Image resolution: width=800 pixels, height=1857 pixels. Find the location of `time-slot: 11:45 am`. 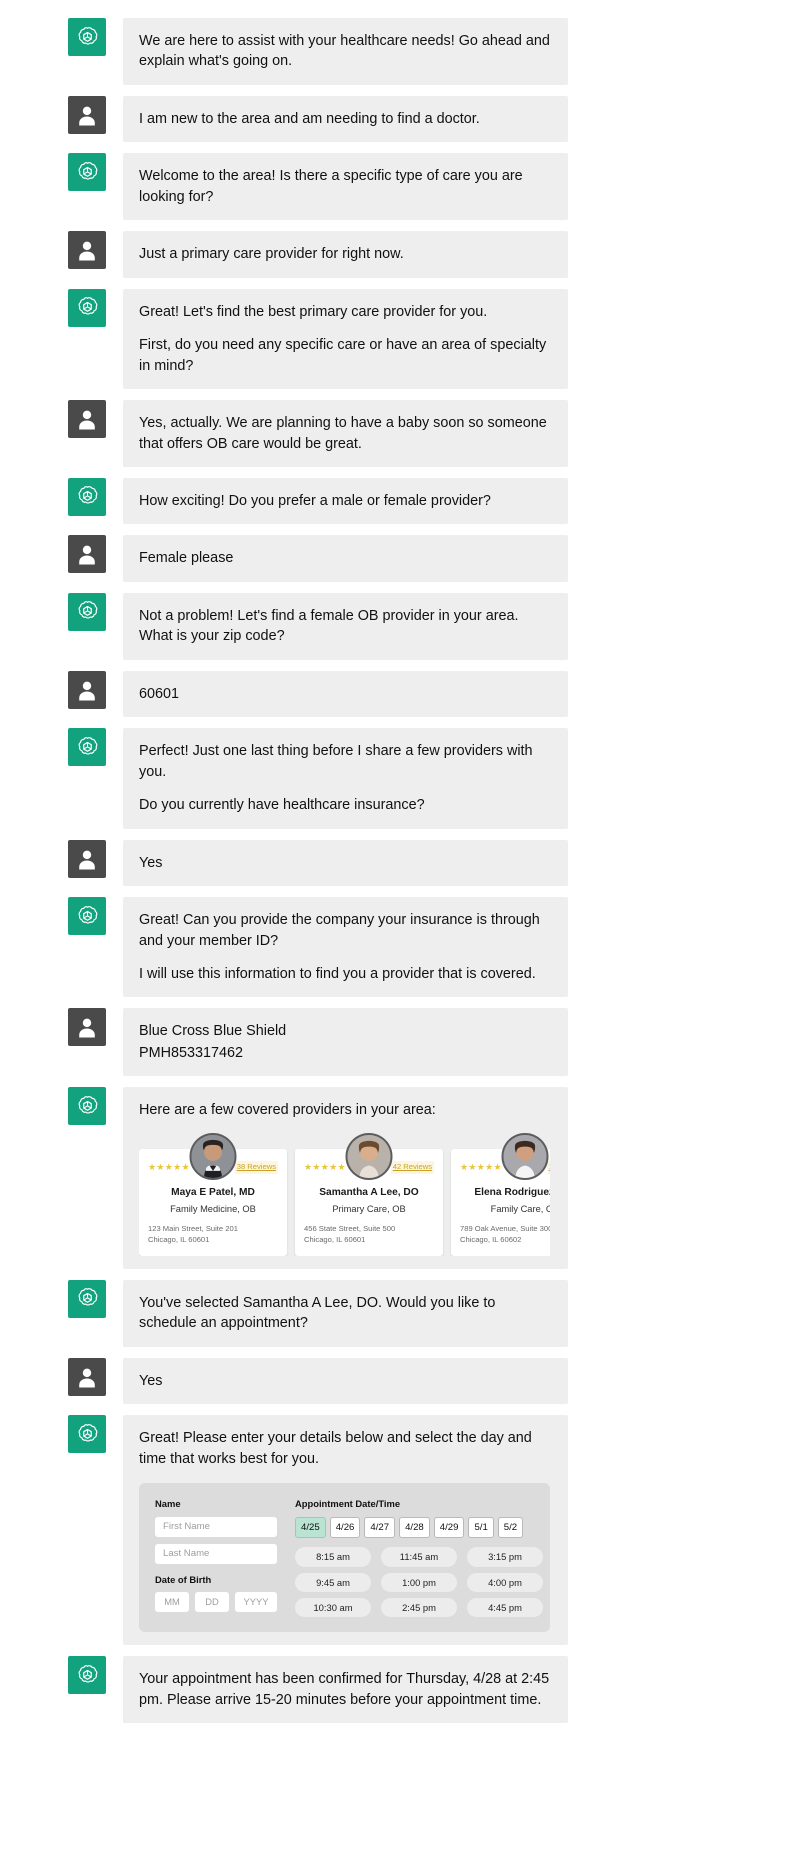

time-slot: 11:45 am is located at coordinates (419, 1557).